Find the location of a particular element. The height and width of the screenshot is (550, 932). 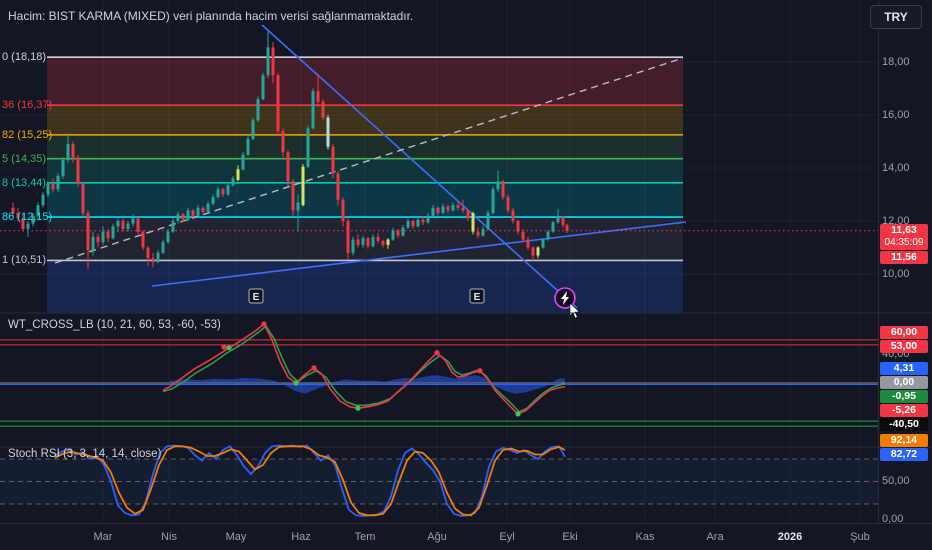

time-axis-label: Şub is located at coordinates (860, 537).